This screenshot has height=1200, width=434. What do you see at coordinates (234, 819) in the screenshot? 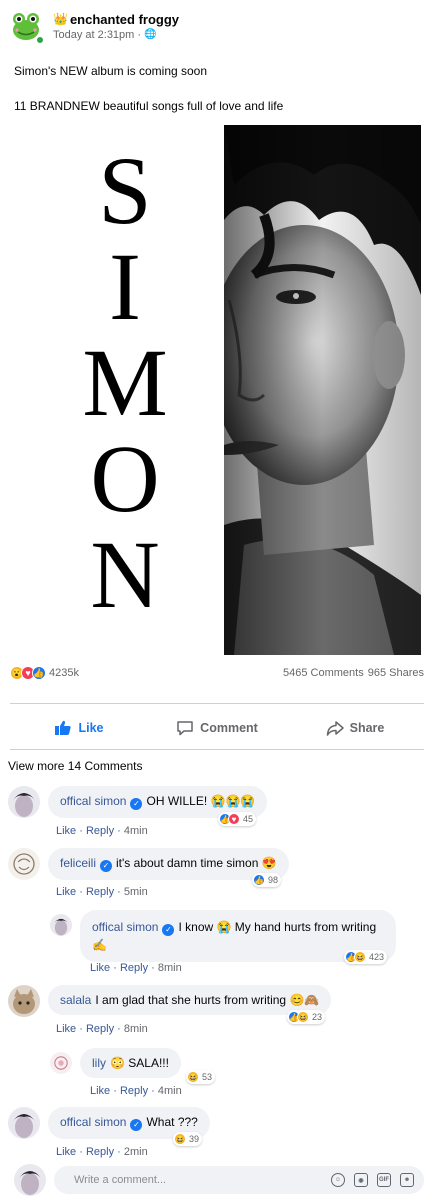
I see `love-reaction-icon: ♥` at bounding box center [234, 819].